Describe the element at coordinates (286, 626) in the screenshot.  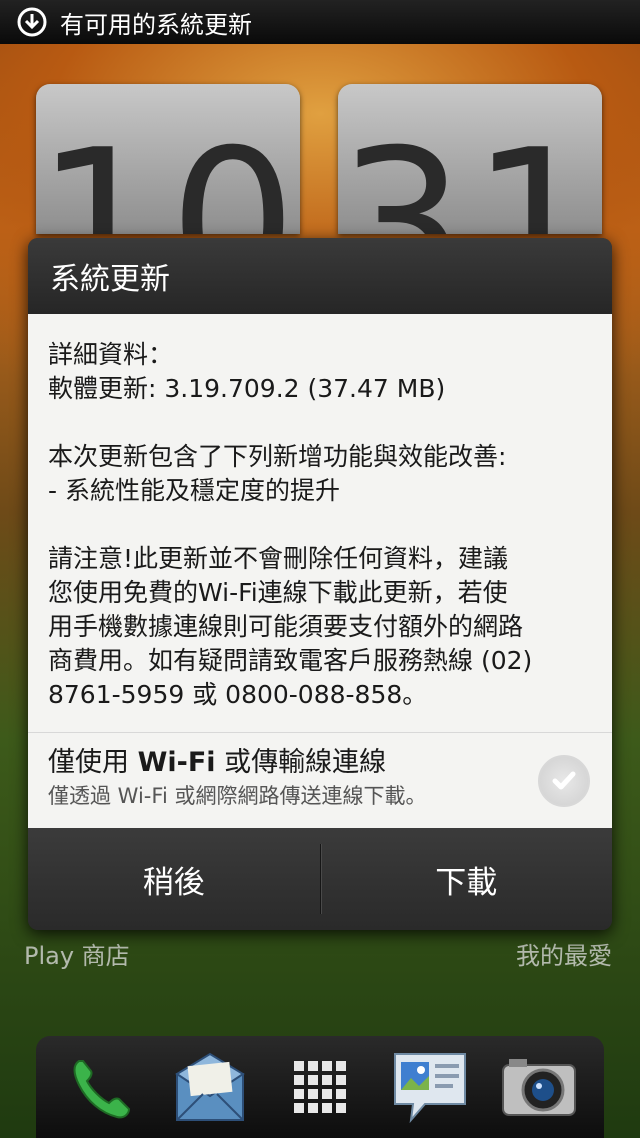
I see `notice-line: 用手機數據連線則可能須要支付額外的網路` at that location.